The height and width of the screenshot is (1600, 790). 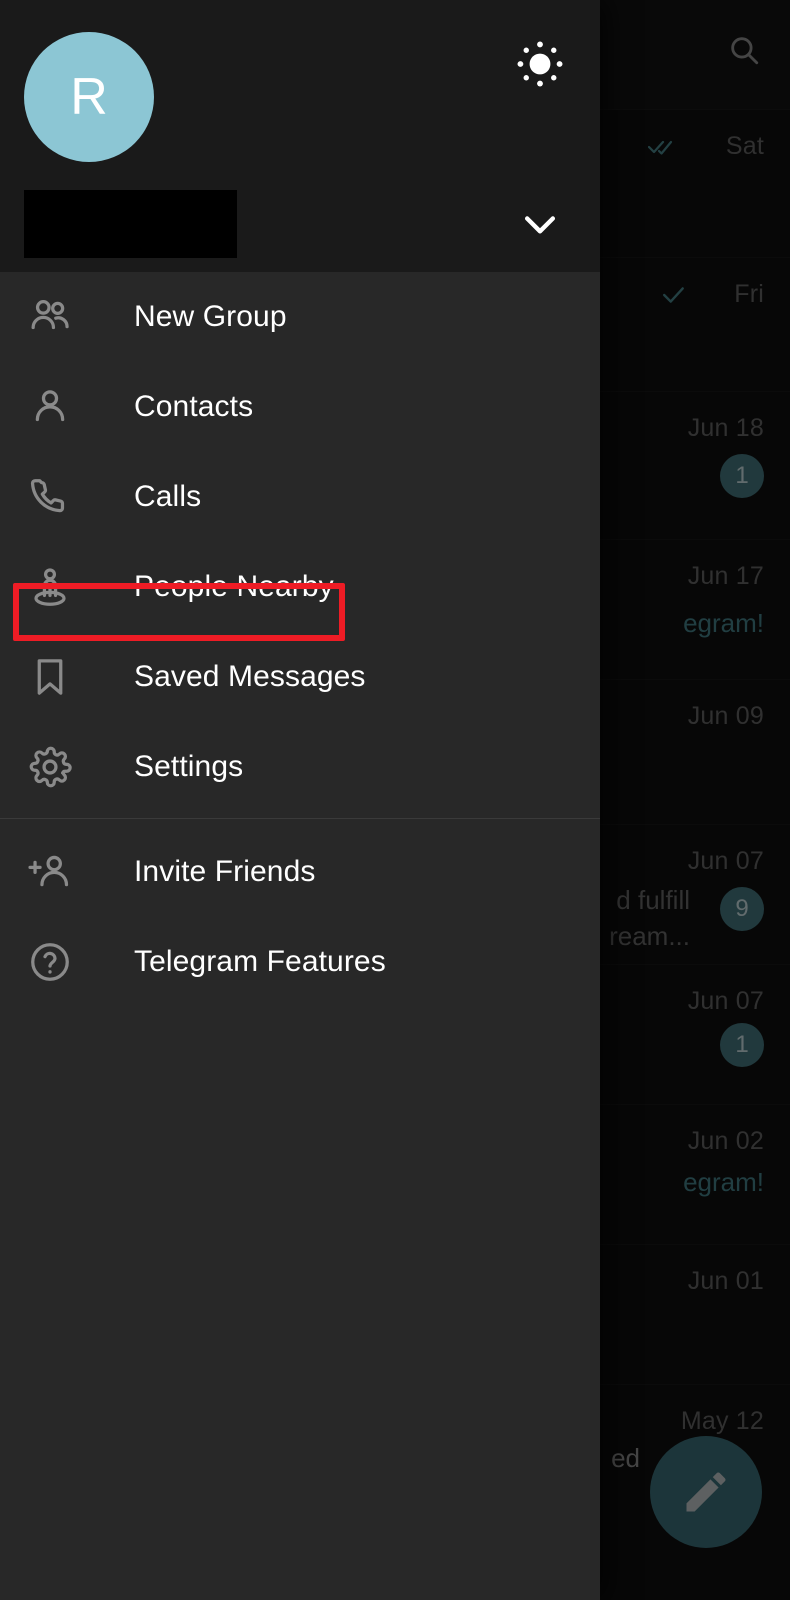 I want to click on menu-item-label: Telegram Features, so click(x=260, y=961).